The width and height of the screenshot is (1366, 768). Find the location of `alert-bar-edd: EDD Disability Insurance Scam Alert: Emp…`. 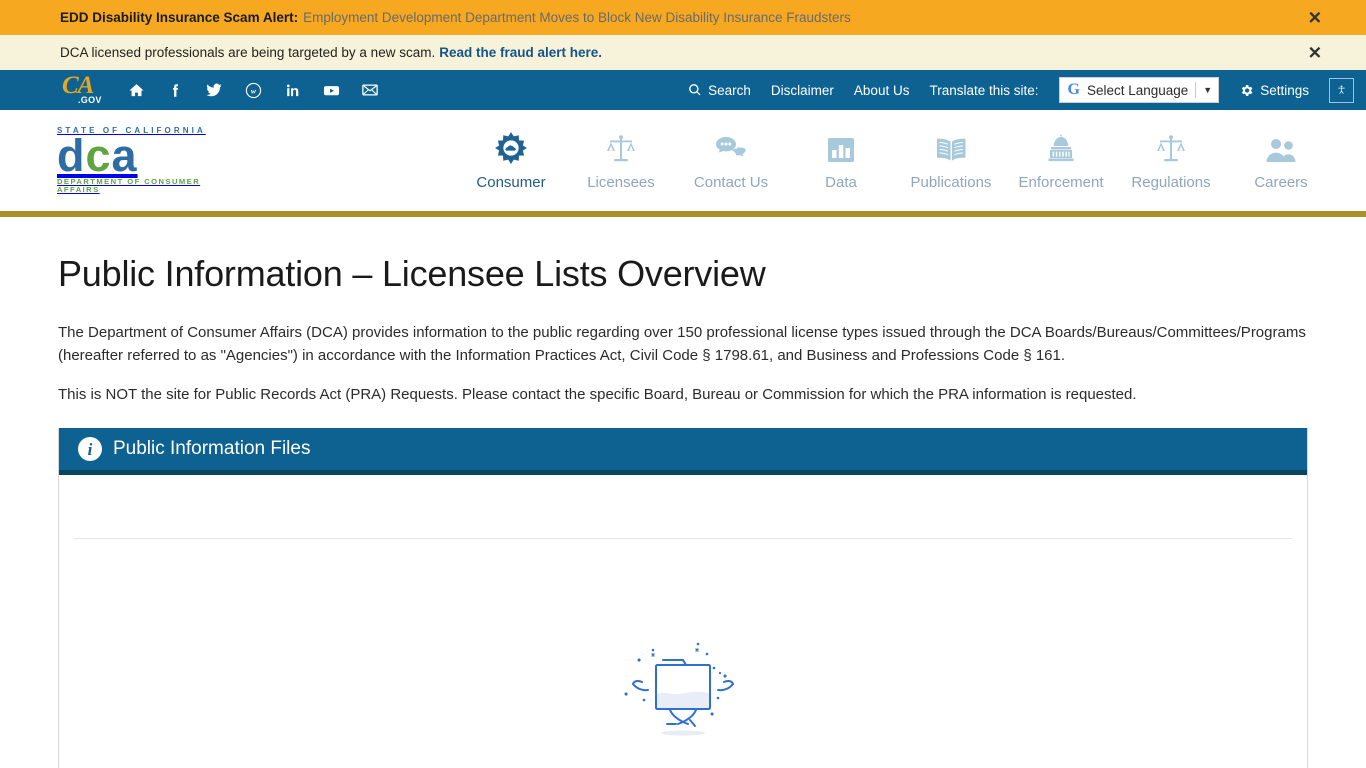

alert-bar-edd: EDD Disability Insurance Scam Alert: Emp… is located at coordinates (683, 17).